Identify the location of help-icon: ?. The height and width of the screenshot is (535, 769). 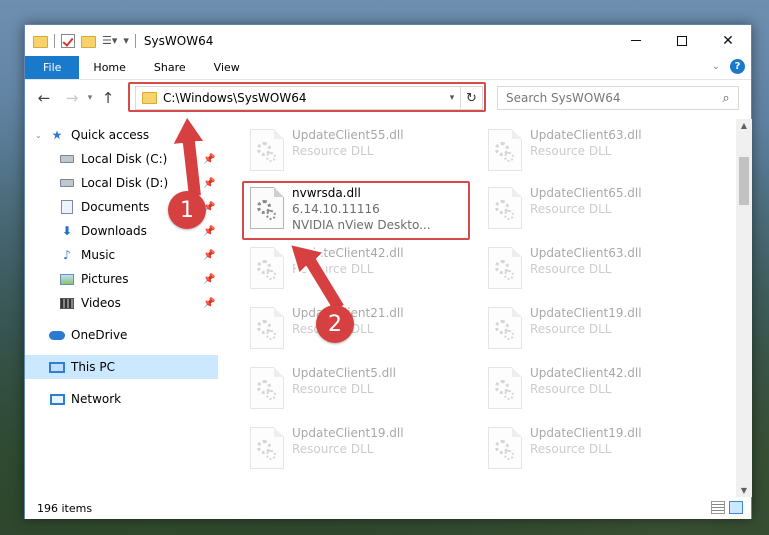
(737, 66).